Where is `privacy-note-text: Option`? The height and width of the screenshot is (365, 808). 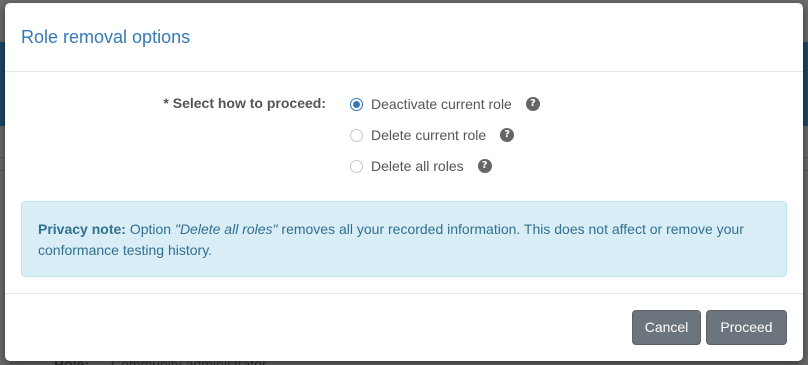
privacy-note-text: Option is located at coordinates (150, 229).